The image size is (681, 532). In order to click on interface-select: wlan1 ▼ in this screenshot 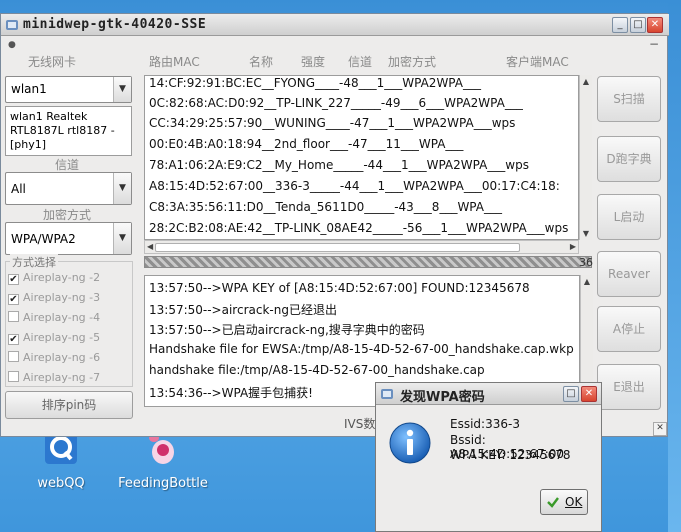, I will do `click(68, 89)`.